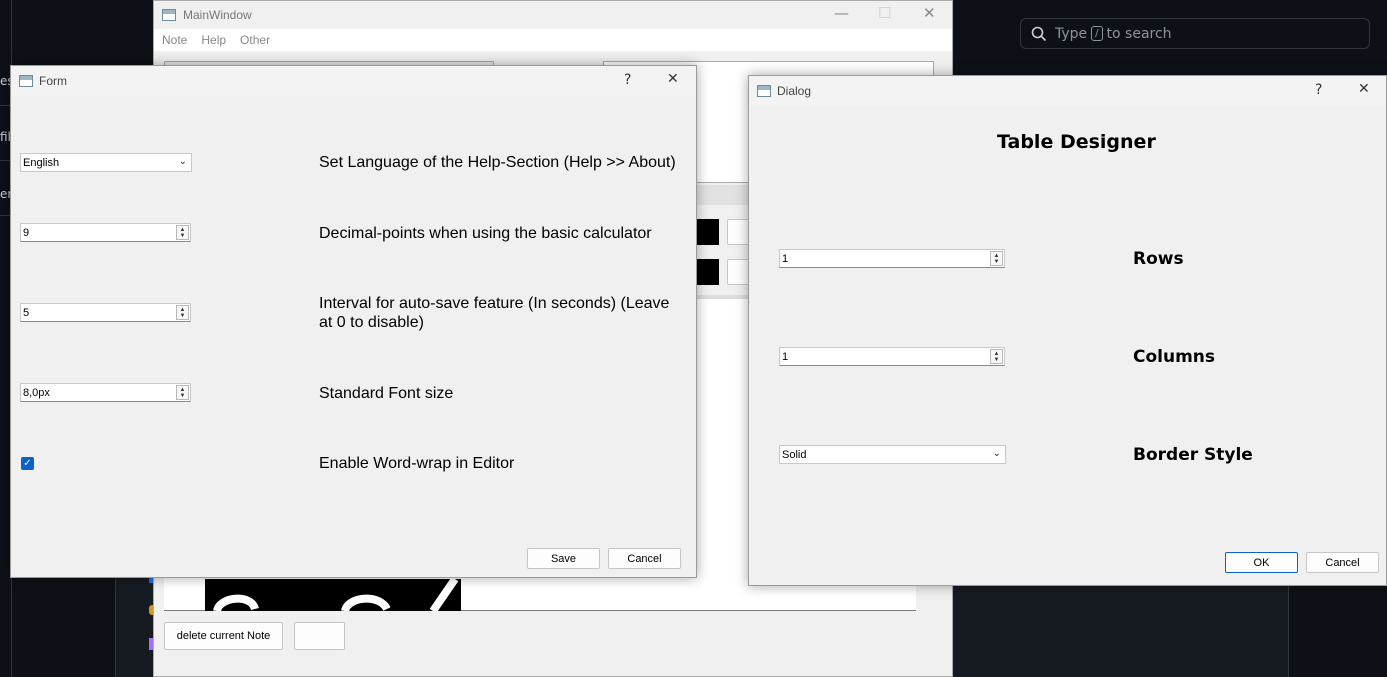 The image size is (1387, 677). I want to click on wordwrap-checkbox: ✓, so click(27, 463).